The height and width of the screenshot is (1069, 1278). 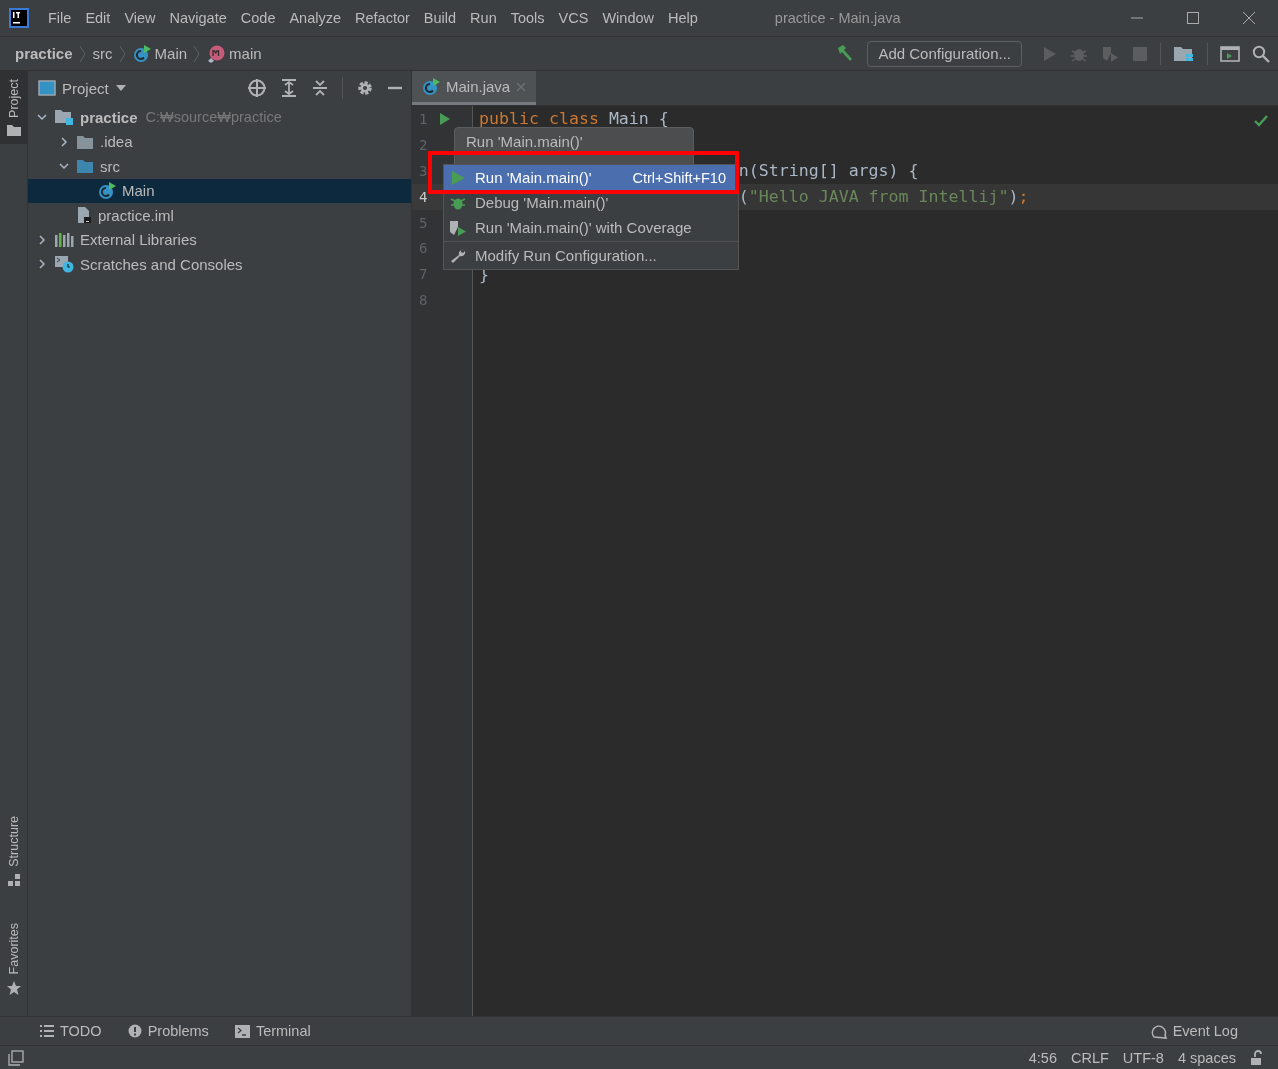 I want to click on breadcrumb: main, so click(x=245, y=53).